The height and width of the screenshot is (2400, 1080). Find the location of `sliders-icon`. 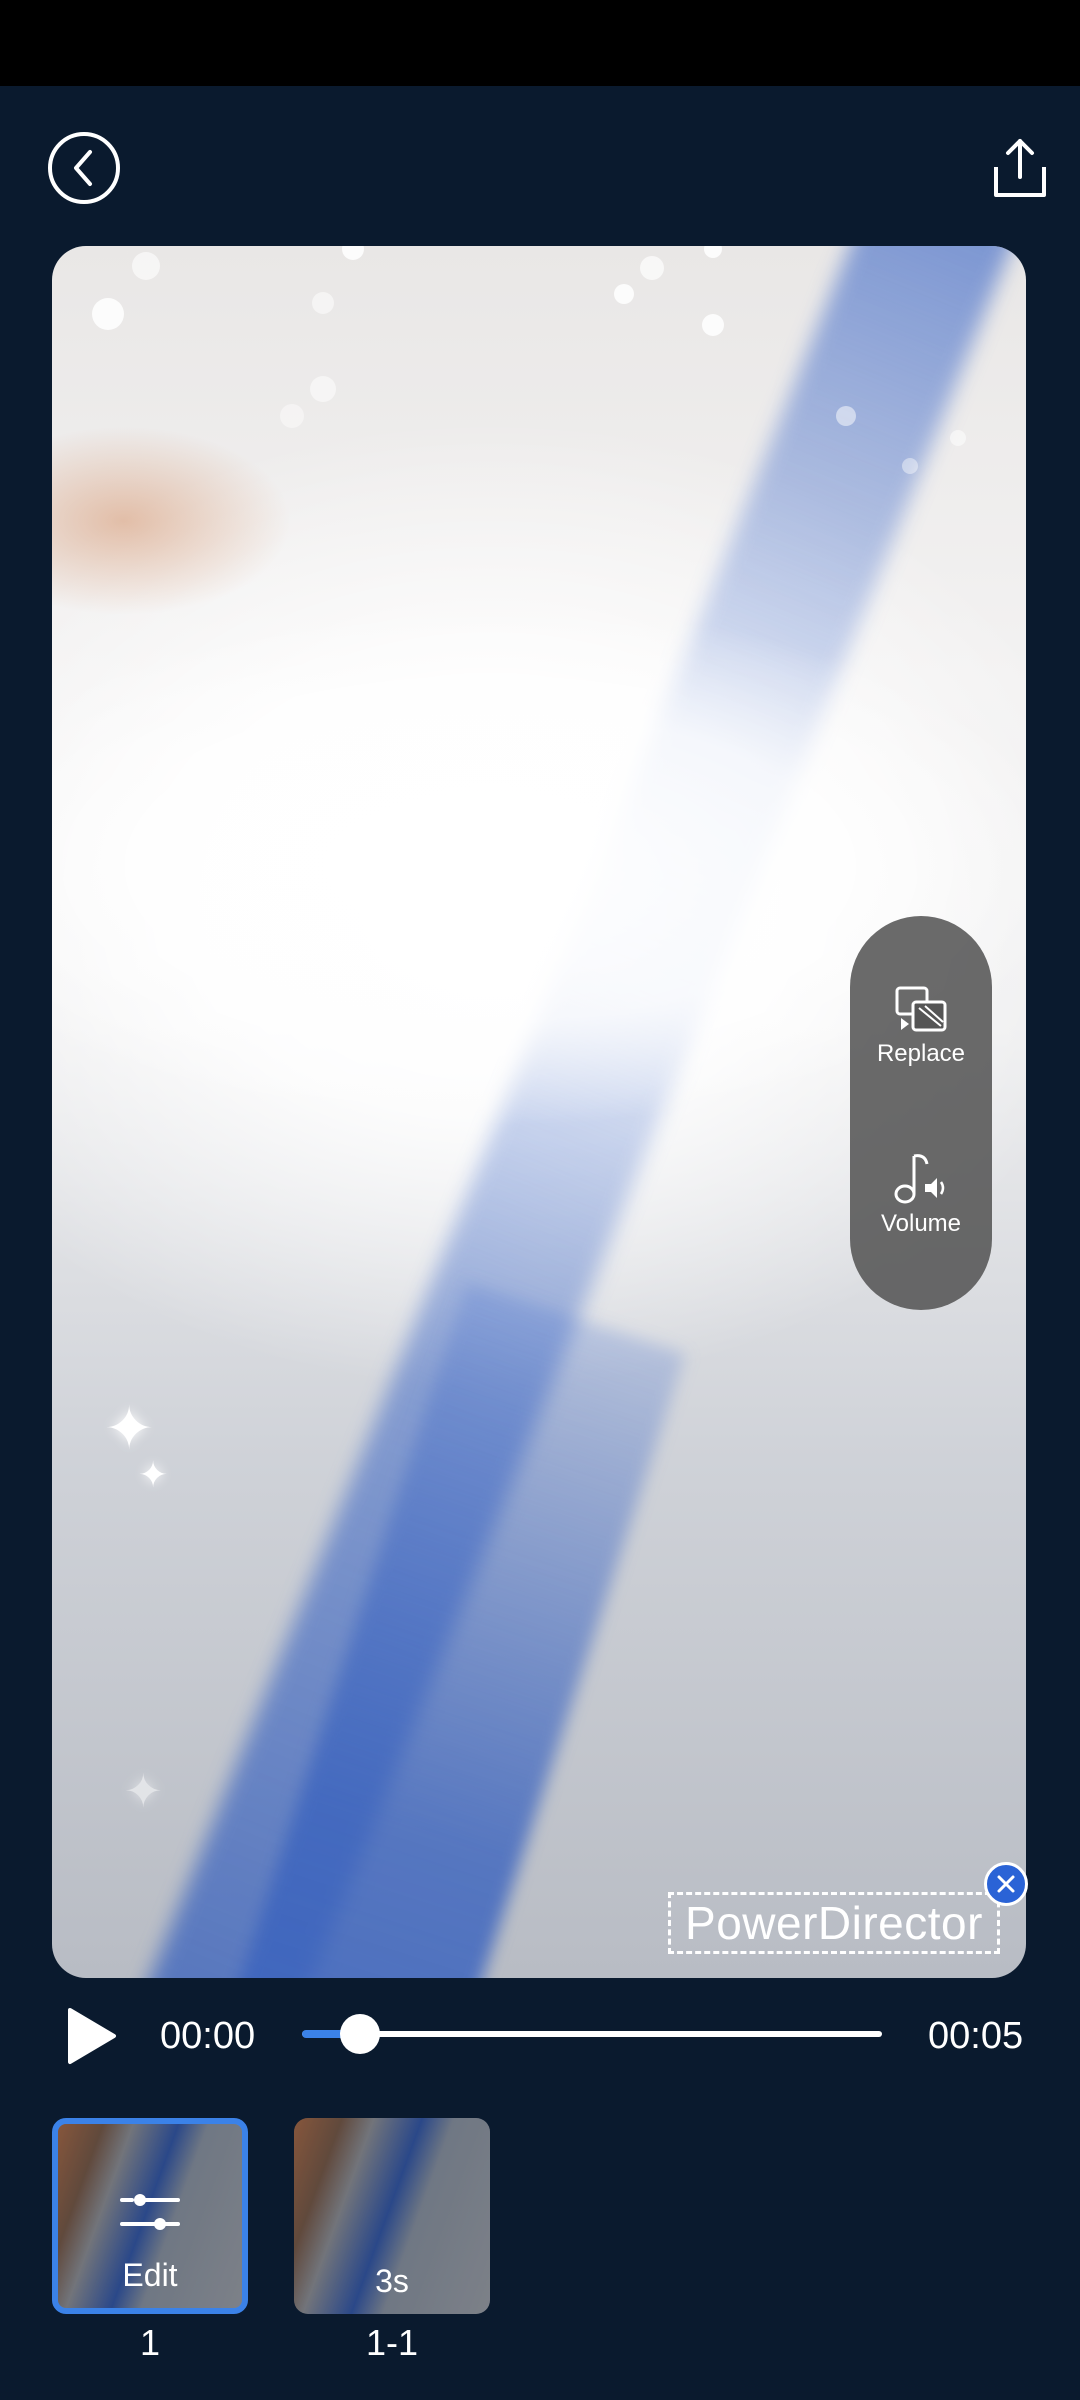

sliders-icon is located at coordinates (150, 2212).